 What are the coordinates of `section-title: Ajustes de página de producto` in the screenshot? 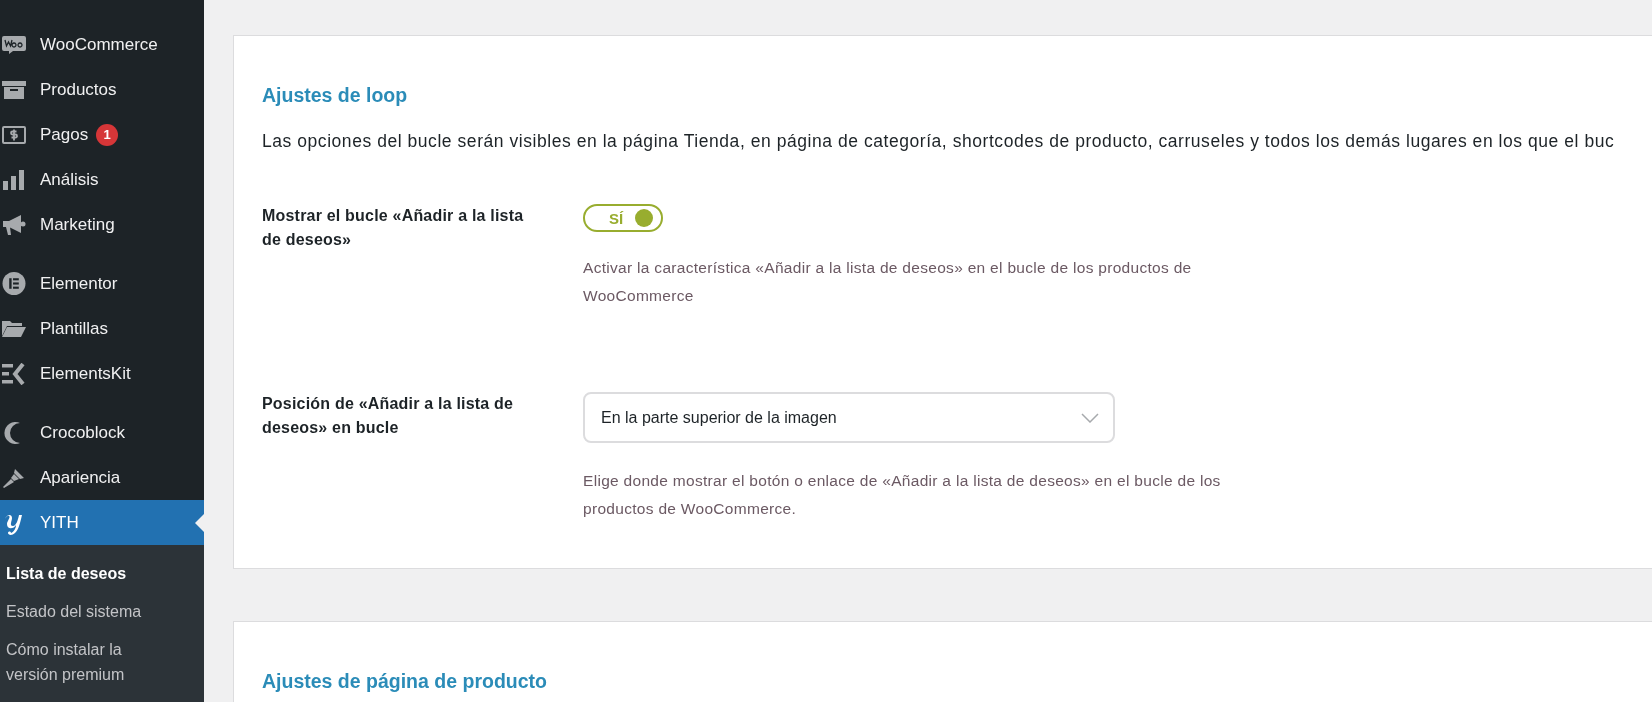 It's located at (405, 681).